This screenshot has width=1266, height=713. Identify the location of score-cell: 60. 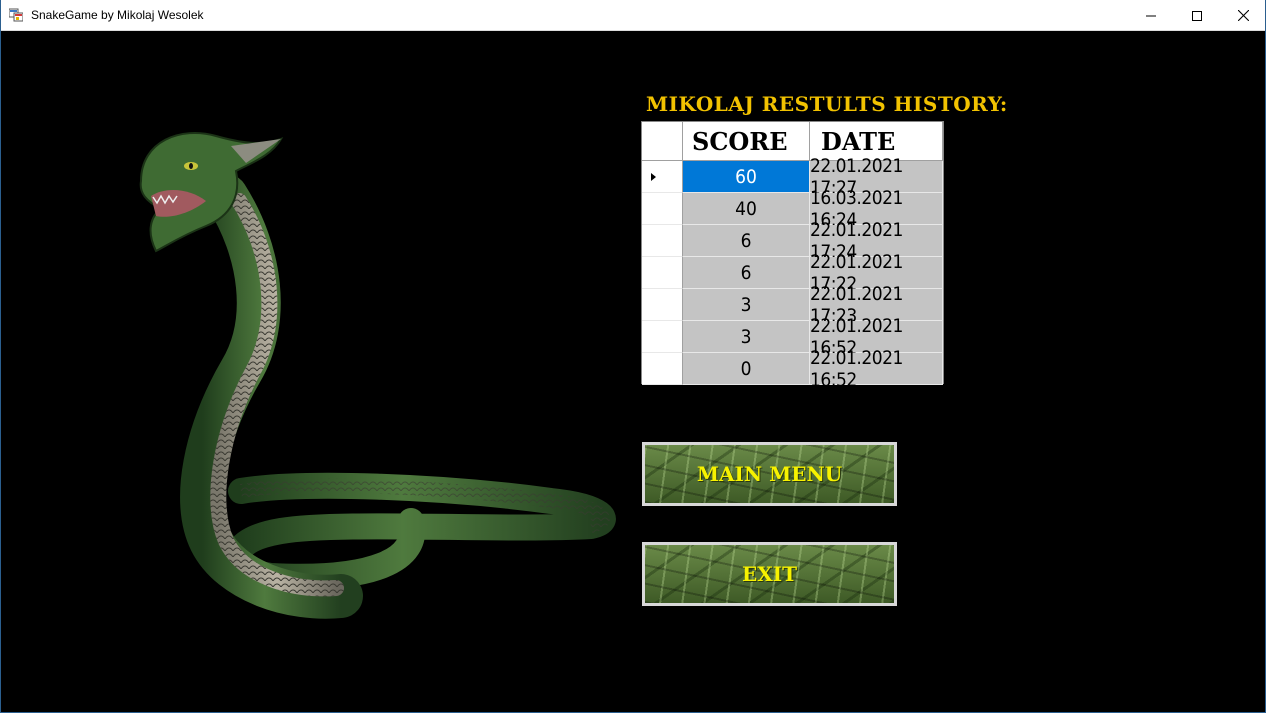
(746, 177).